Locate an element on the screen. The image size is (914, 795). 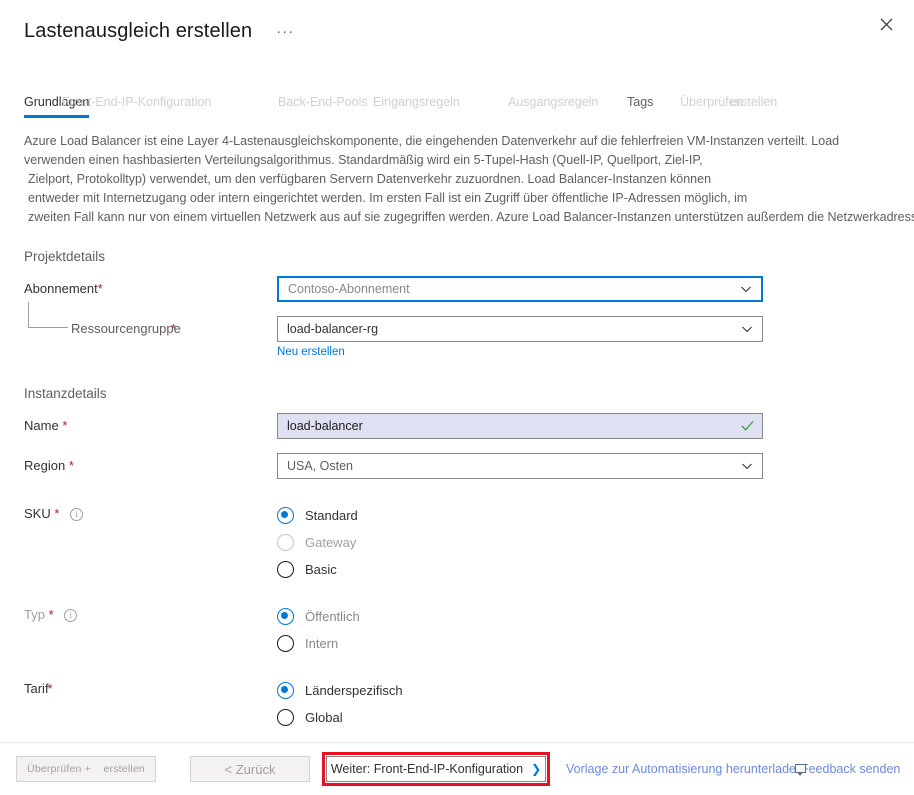
tab-tags: Tags is located at coordinates (640, 105).